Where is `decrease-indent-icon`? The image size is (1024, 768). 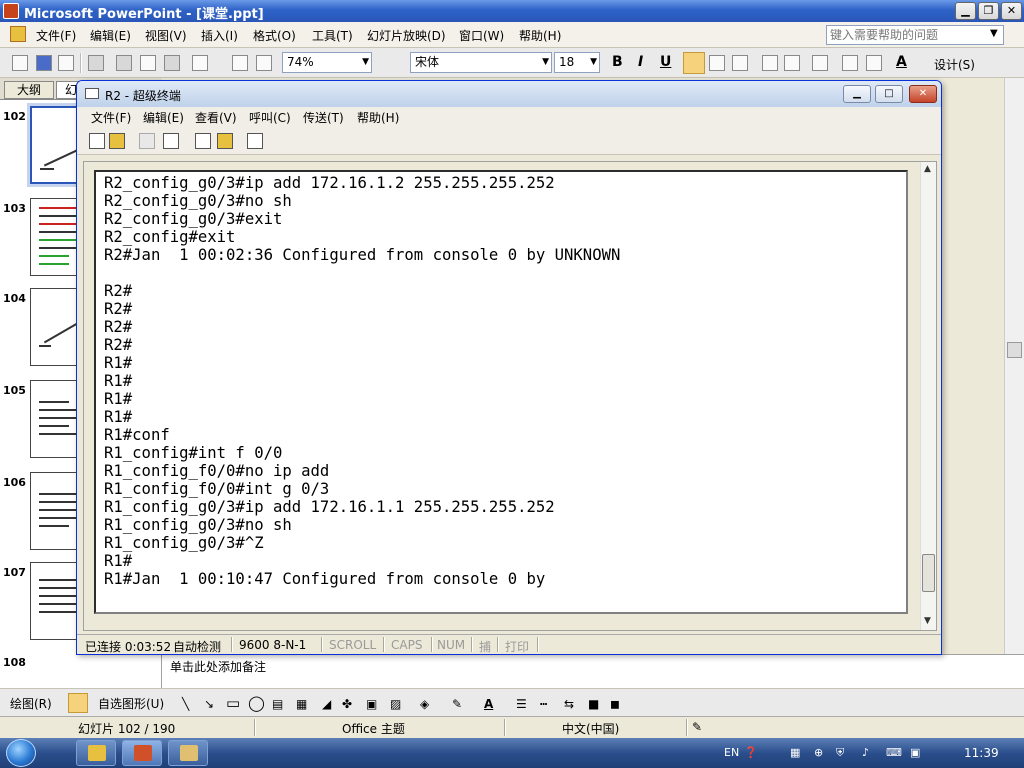
decrease-indent-icon is located at coordinates (850, 63).